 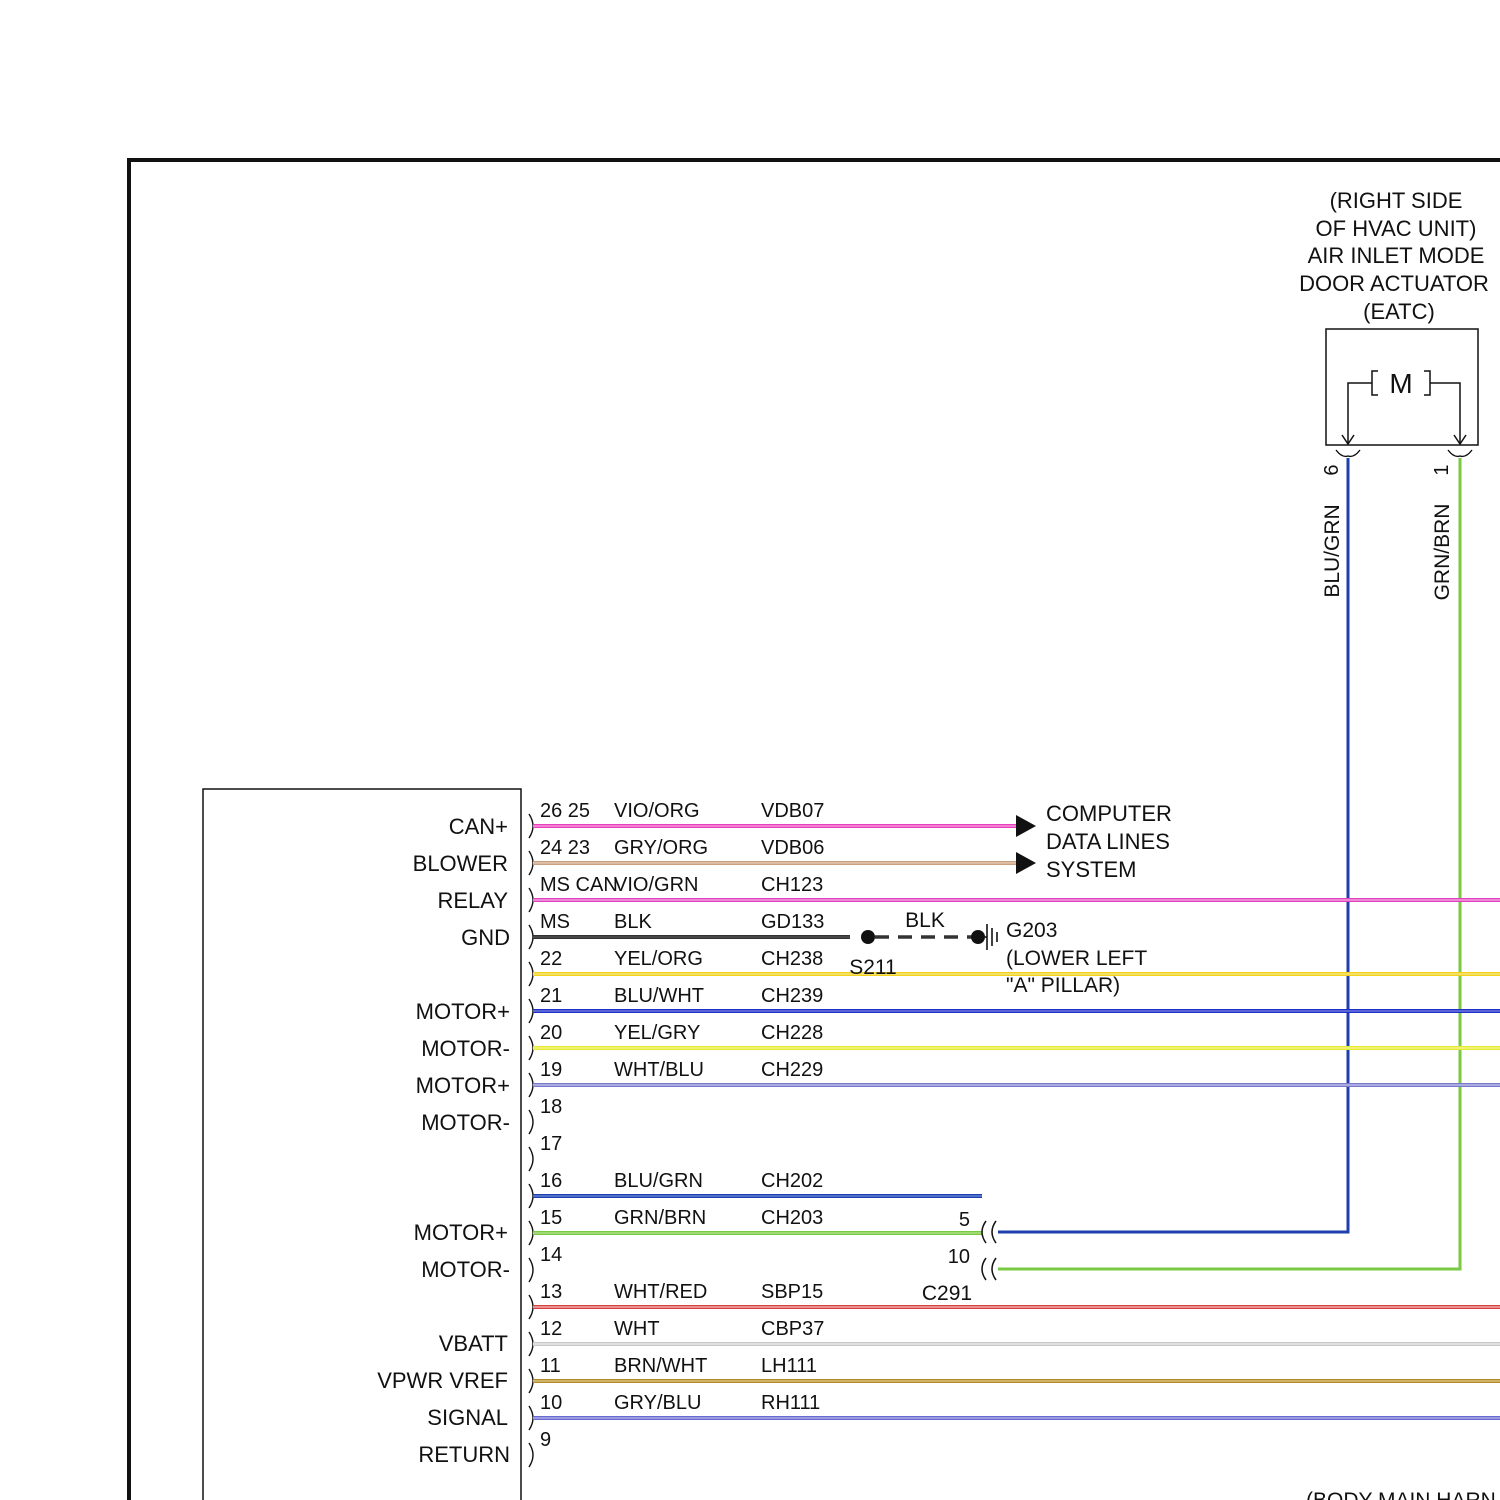 What do you see at coordinates (464, 1454) in the screenshot?
I see `module-label-return: RETURN` at bounding box center [464, 1454].